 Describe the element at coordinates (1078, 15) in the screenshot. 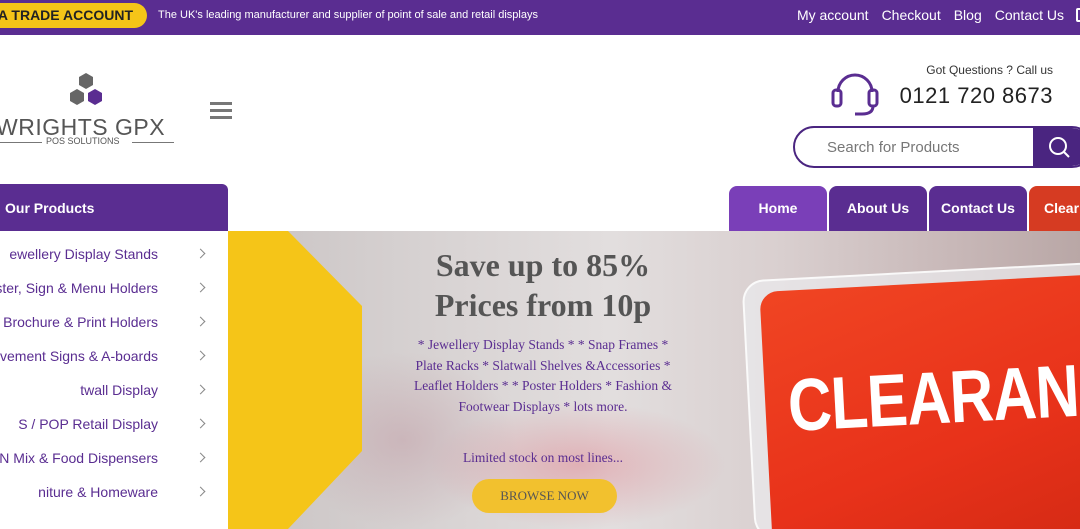

I see `cart-icon` at that location.